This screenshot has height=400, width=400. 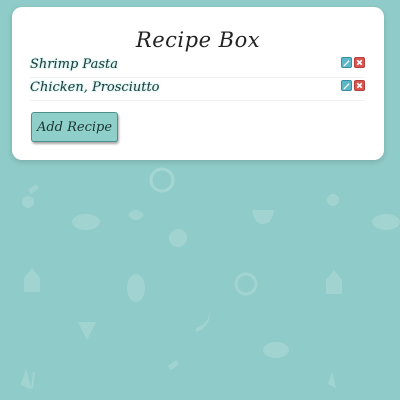 What do you see at coordinates (203, 320) in the screenshot?
I see `banana-icon` at bounding box center [203, 320].